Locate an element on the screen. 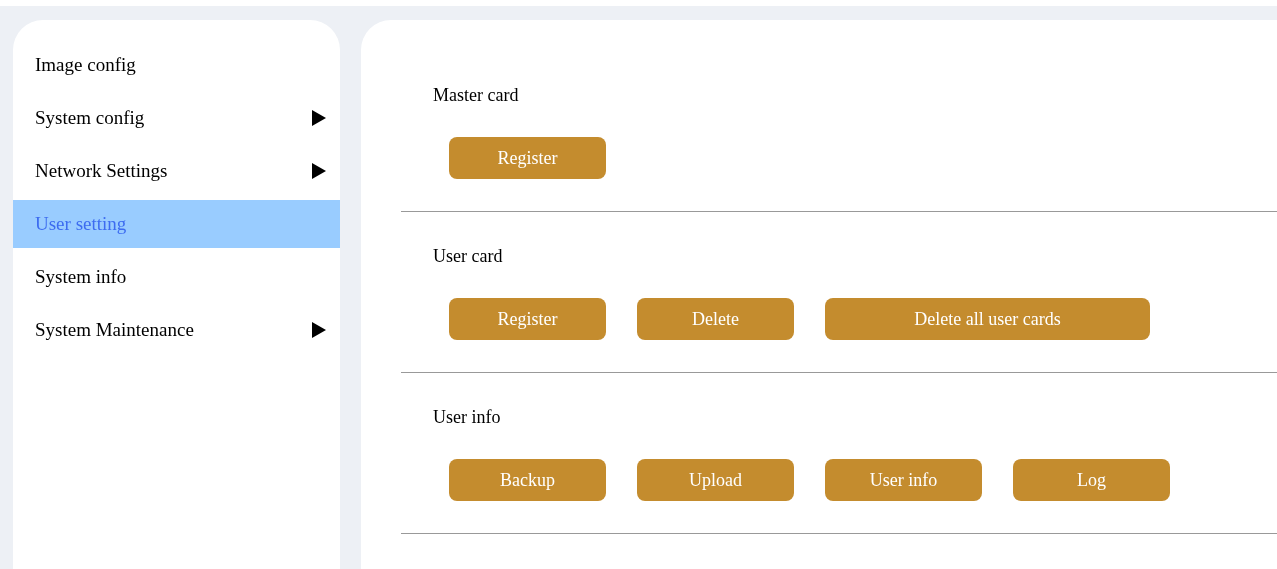 The image size is (1277, 569). sidebar-item: System config is located at coordinates (176, 118).